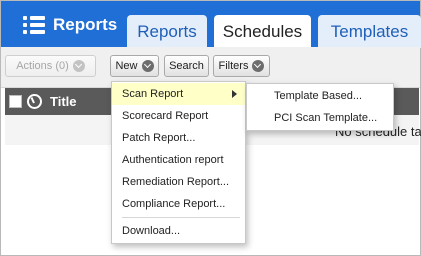 The width and height of the screenshot is (421, 256). What do you see at coordinates (42, 66) in the screenshot?
I see `actions-label: Actions (0)` at bounding box center [42, 66].